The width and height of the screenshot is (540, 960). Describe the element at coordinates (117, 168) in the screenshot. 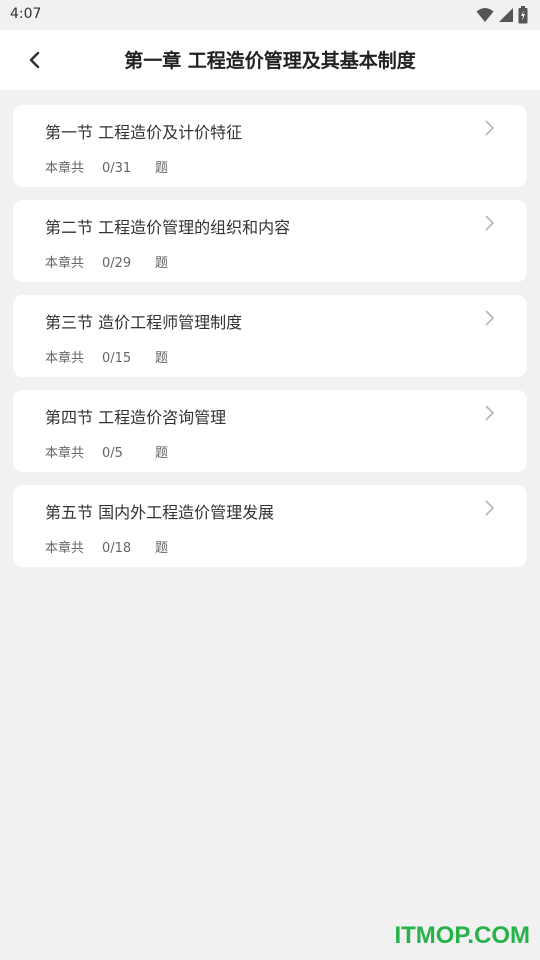

I see `question-progress: 0/31` at that location.